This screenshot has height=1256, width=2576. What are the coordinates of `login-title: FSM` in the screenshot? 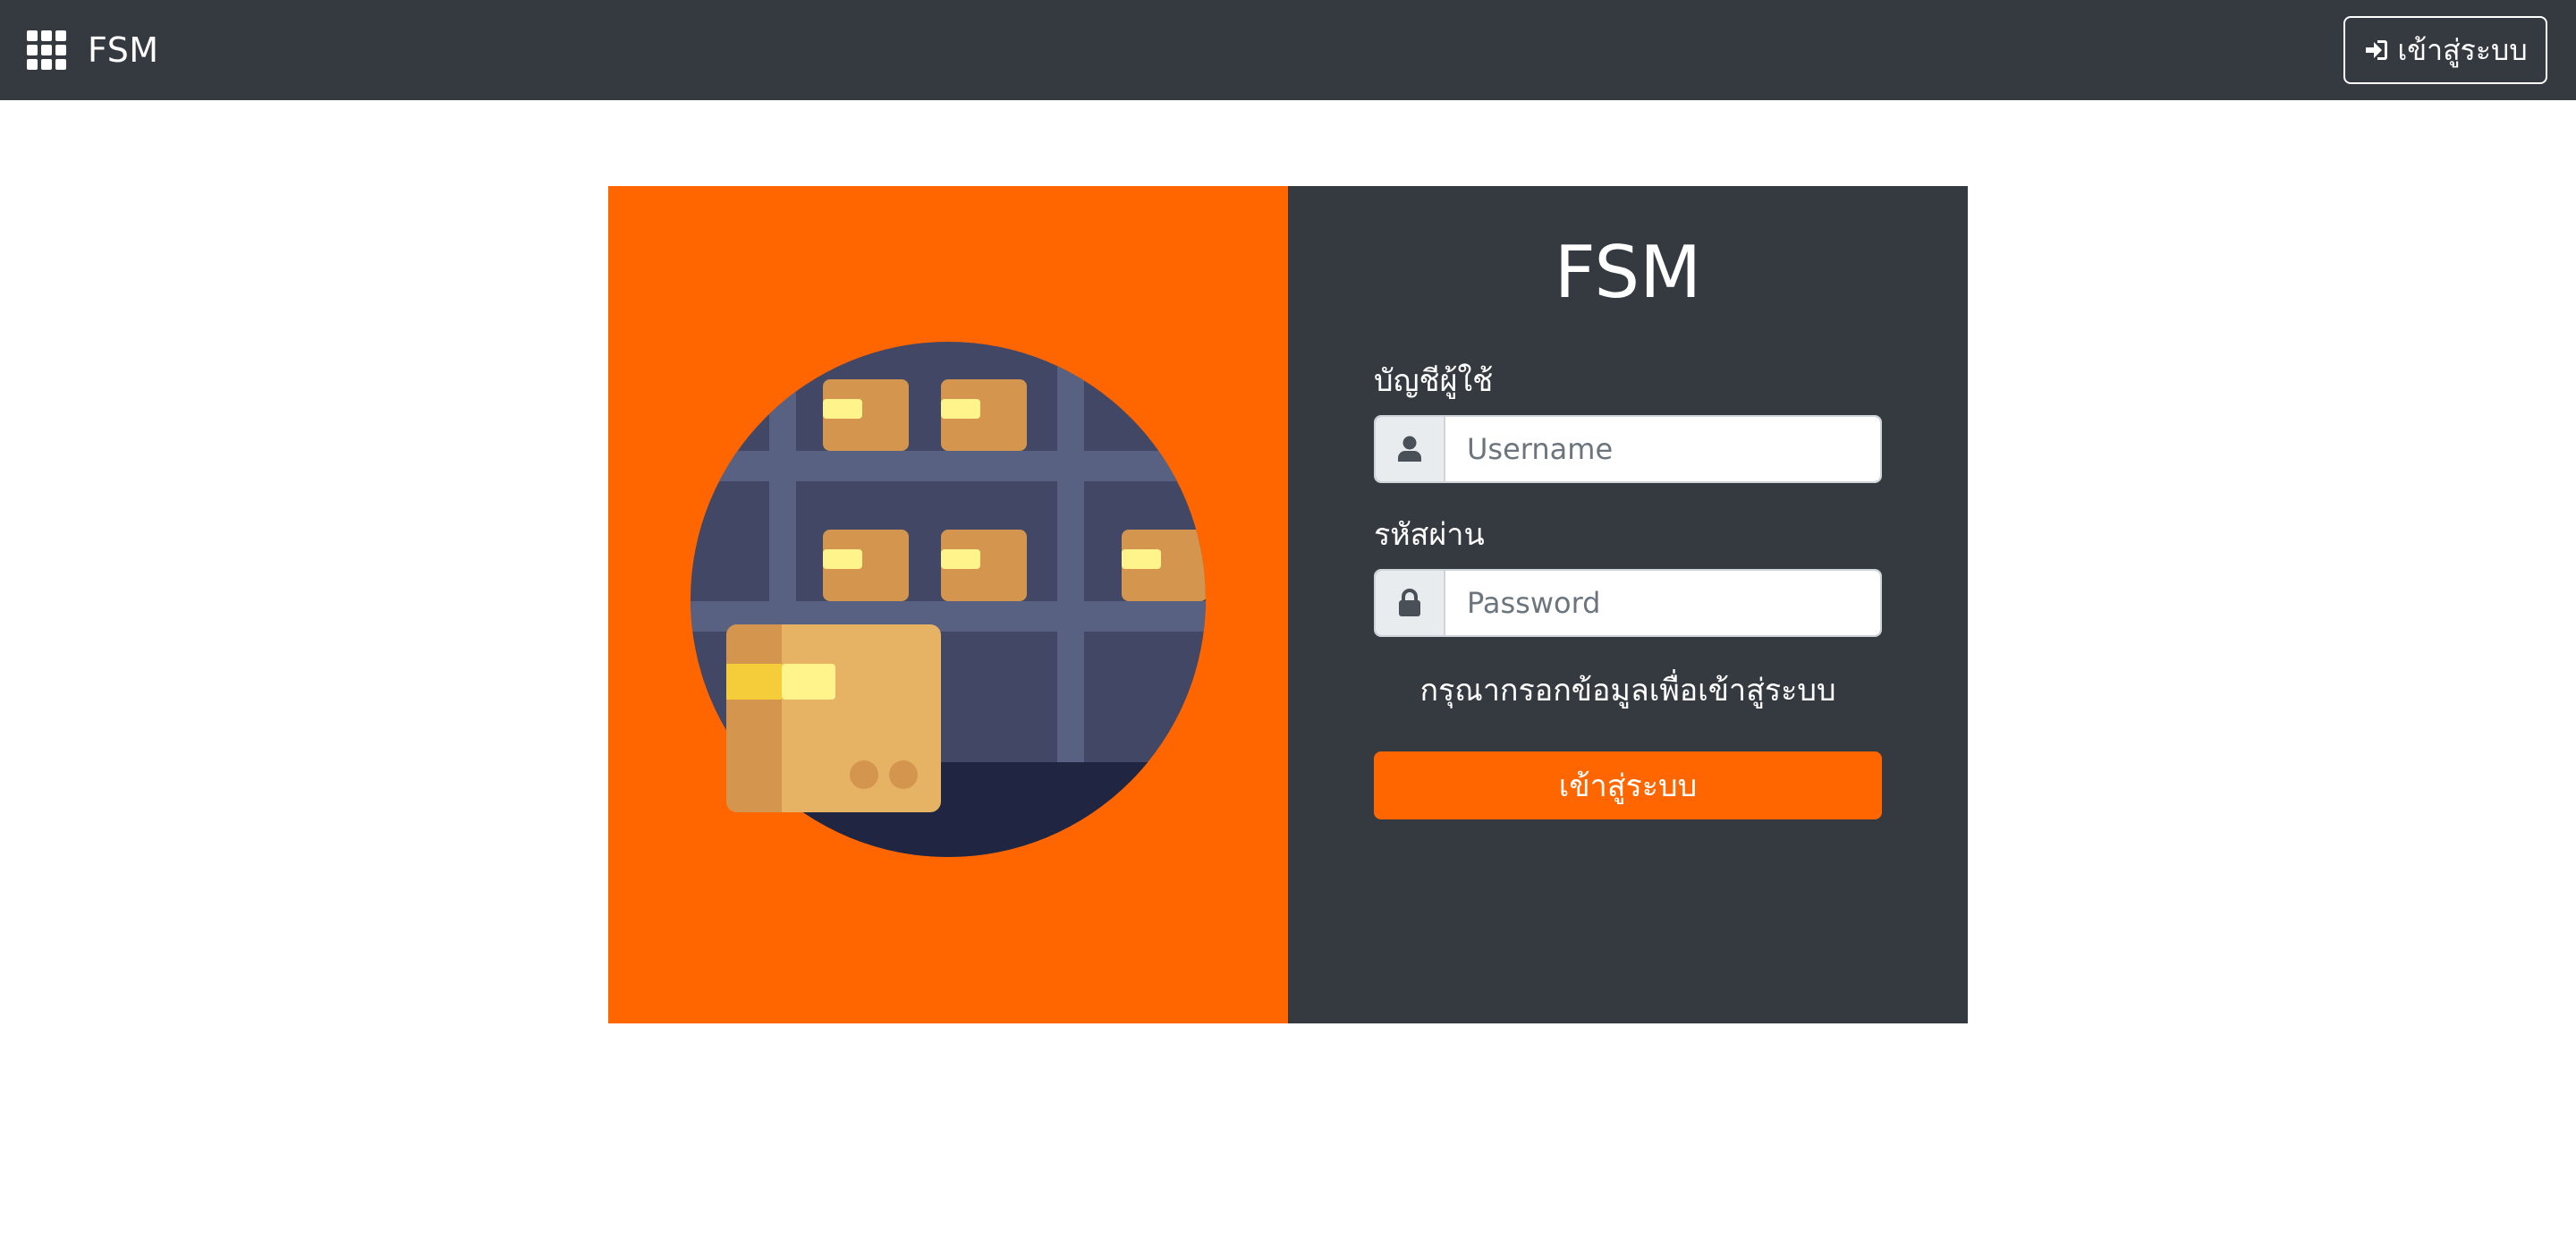 It's located at (1628, 272).